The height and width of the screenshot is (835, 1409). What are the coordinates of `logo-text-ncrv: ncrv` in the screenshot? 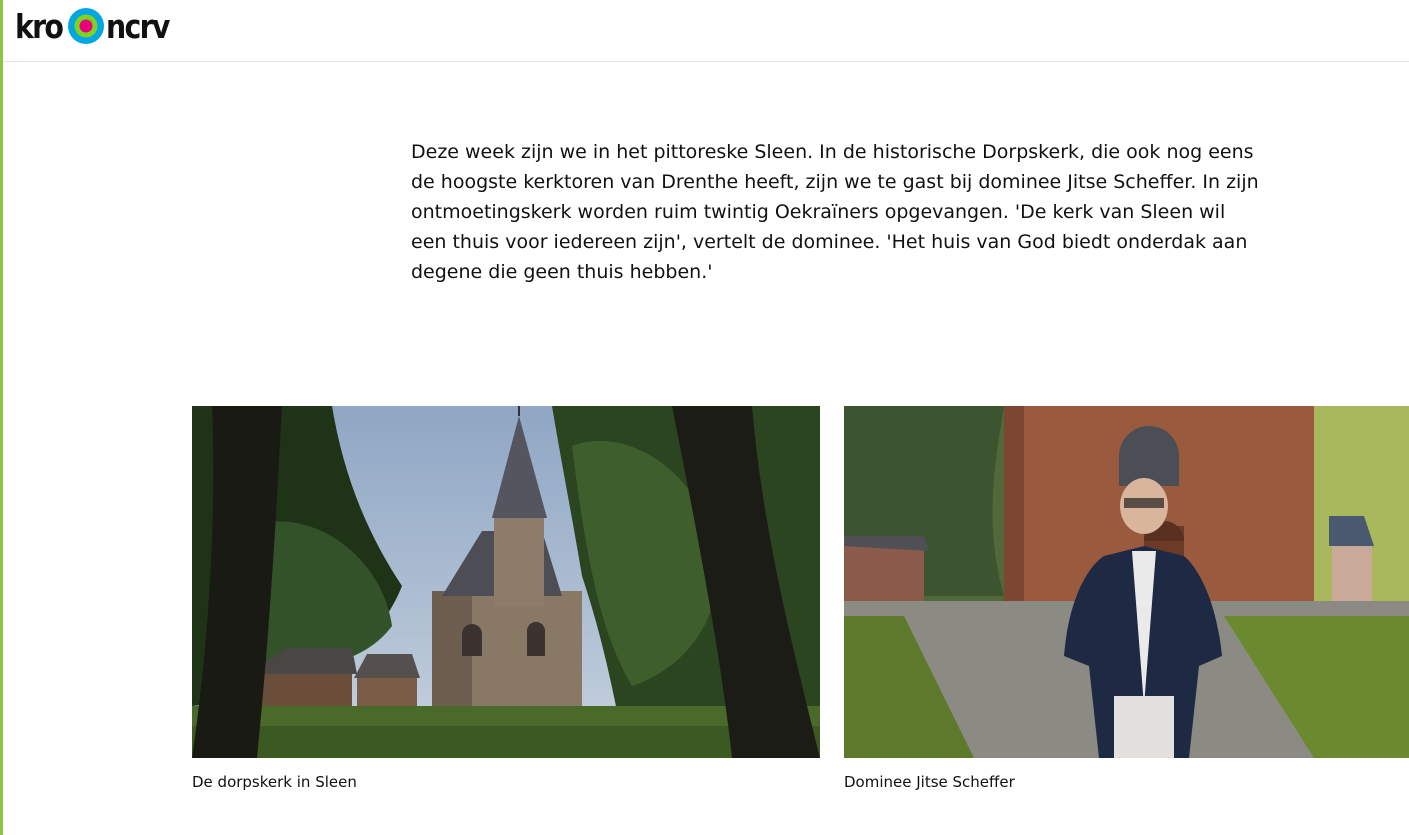 It's located at (137, 26).